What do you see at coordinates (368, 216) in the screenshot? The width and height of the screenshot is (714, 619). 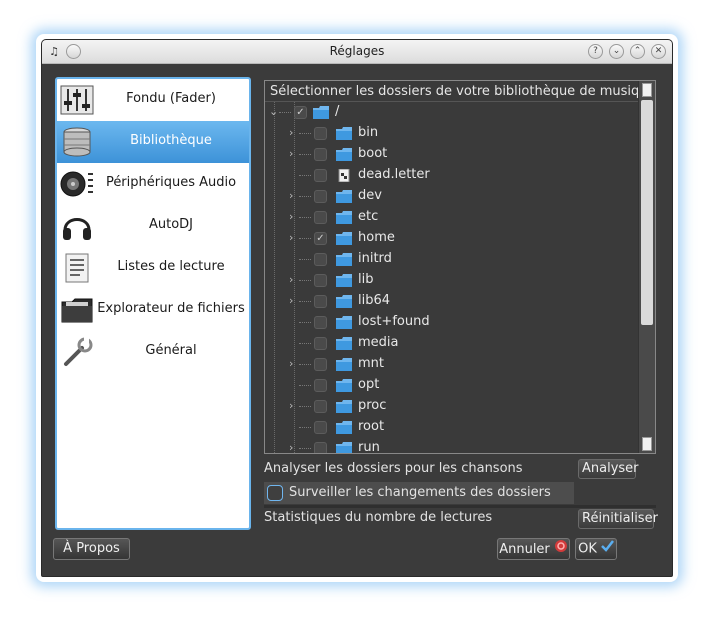 I see `folder-name: etc` at bounding box center [368, 216].